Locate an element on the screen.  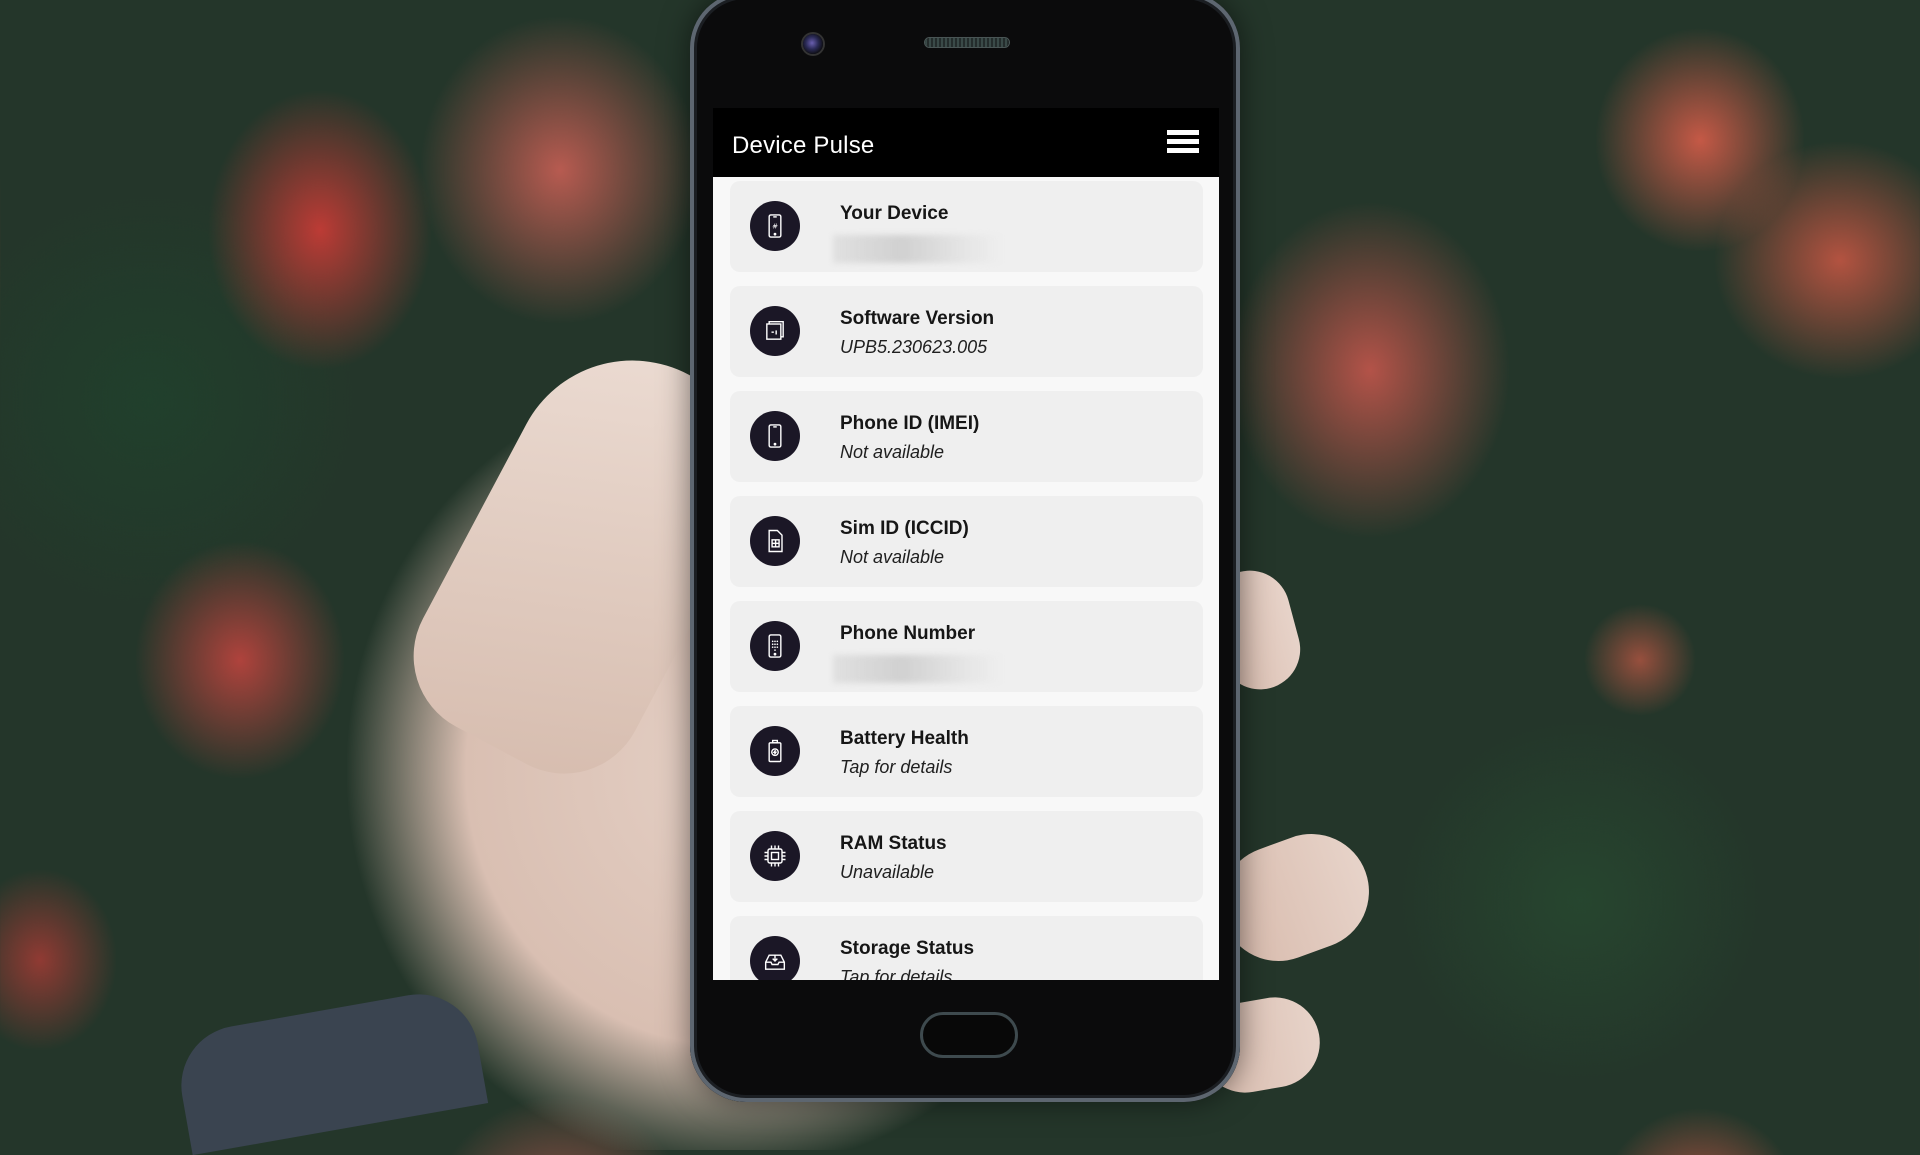
item-value: Unavailable is located at coordinates (887, 872).